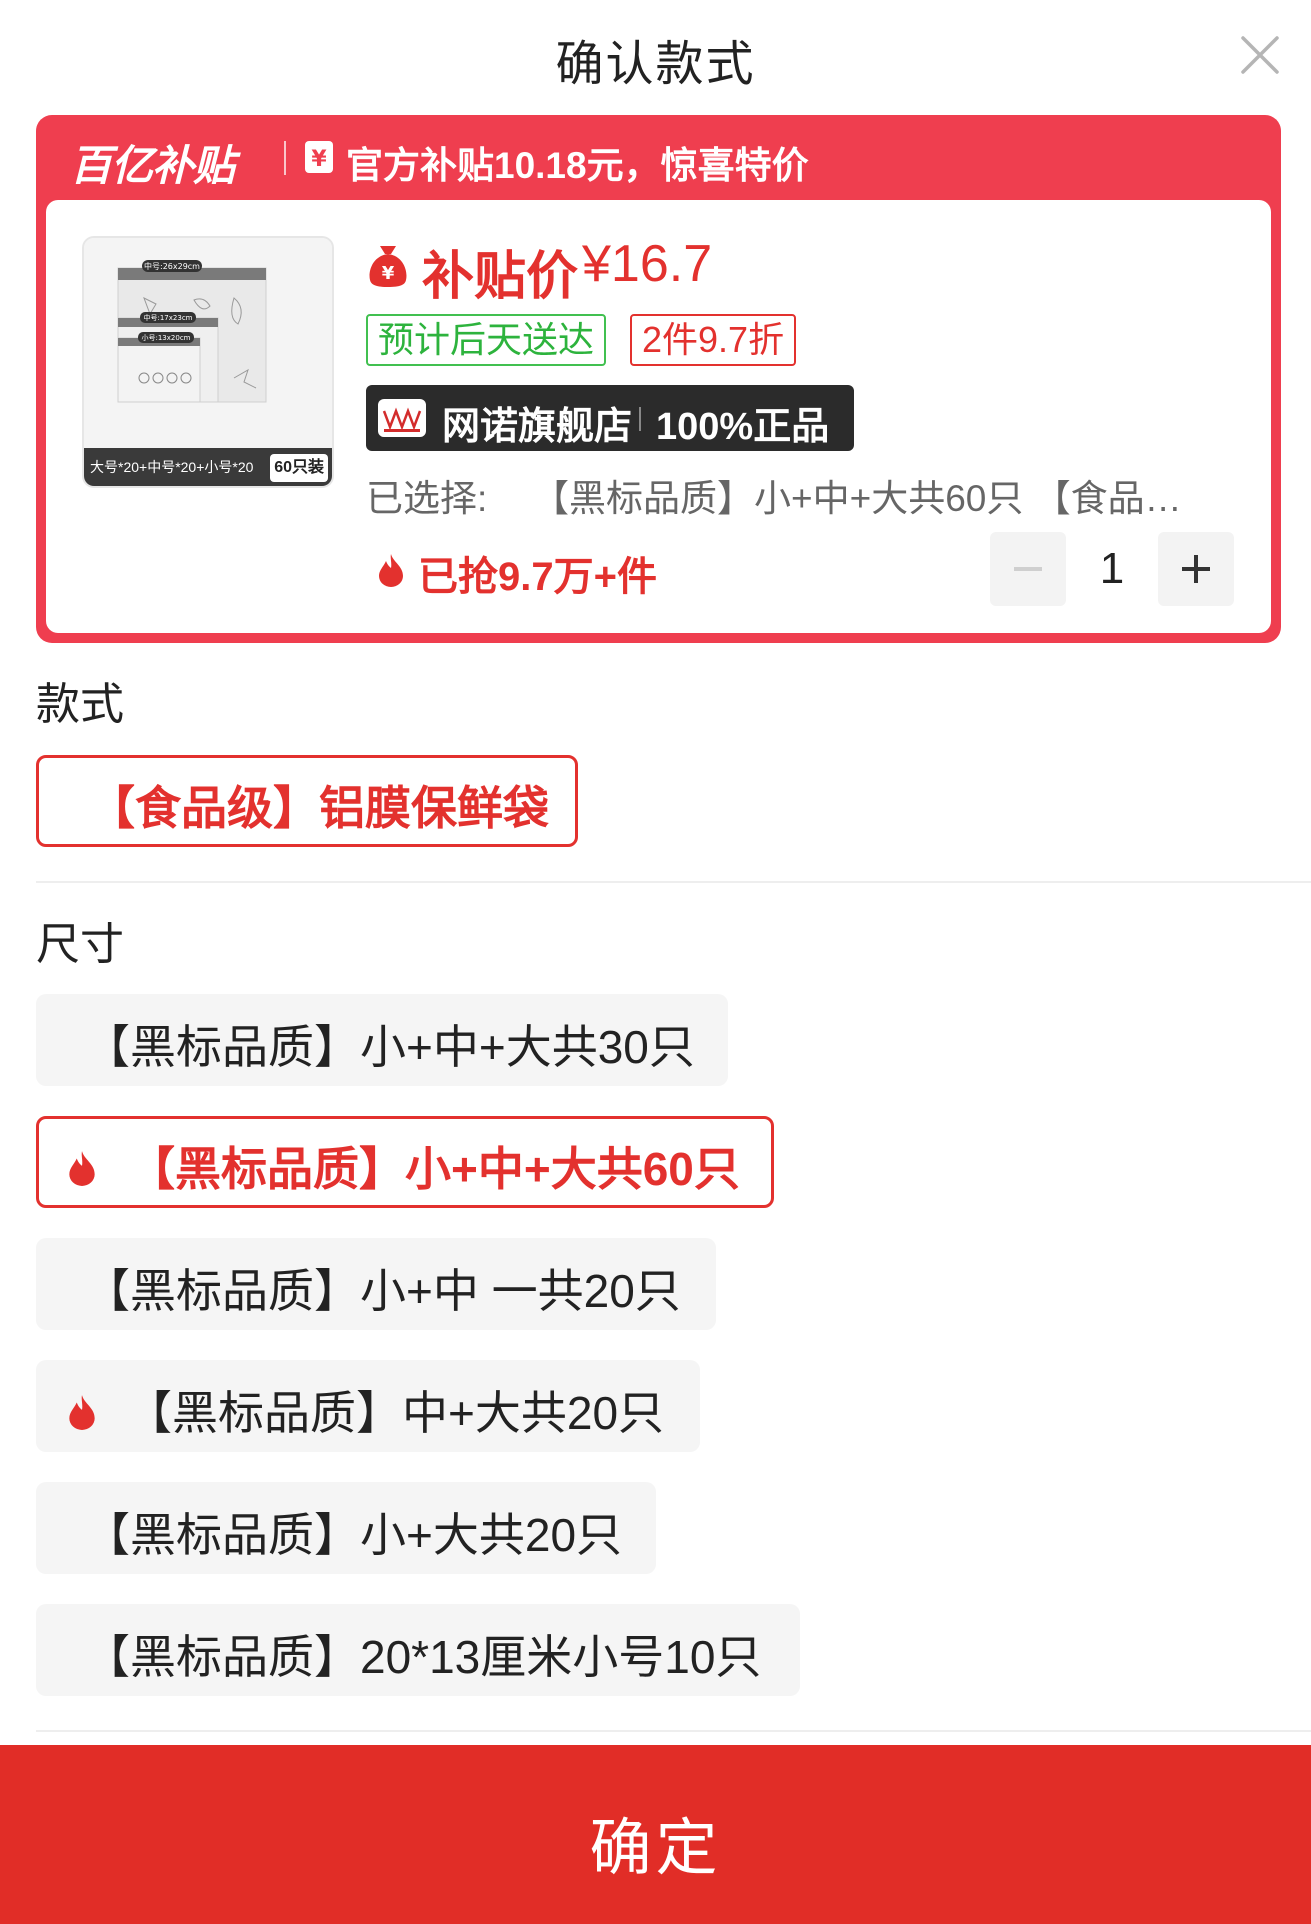 The image size is (1311, 1924). Describe the element at coordinates (168, 317) in the screenshot. I see `size-label-medium: 中号:17x23cm` at that location.